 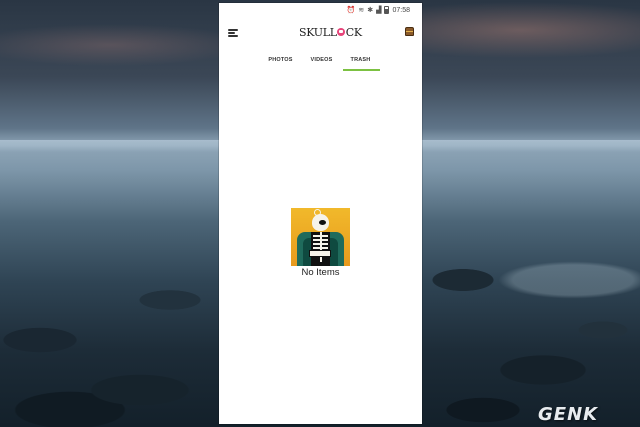 I want to click on status-time: 07:58, so click(x=401, y=10).